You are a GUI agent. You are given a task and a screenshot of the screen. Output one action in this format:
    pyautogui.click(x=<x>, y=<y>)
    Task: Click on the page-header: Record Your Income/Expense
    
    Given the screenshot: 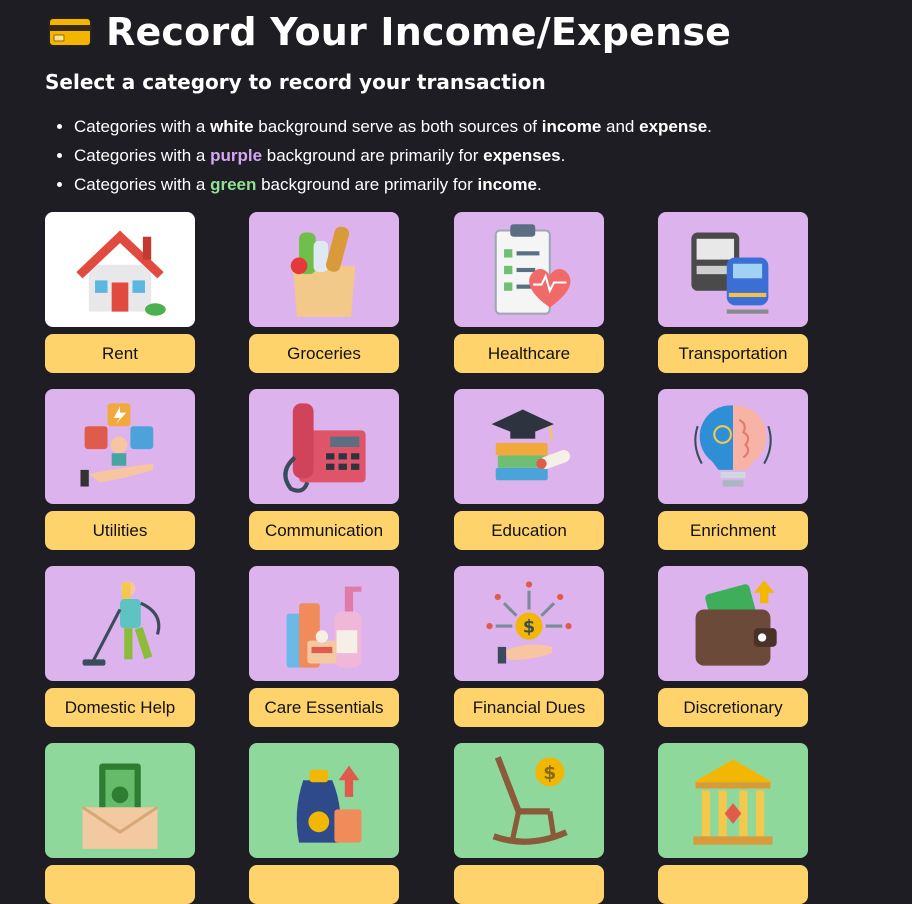 What is the action you would take?
    pyautogui.click(x=389, y=32)
    